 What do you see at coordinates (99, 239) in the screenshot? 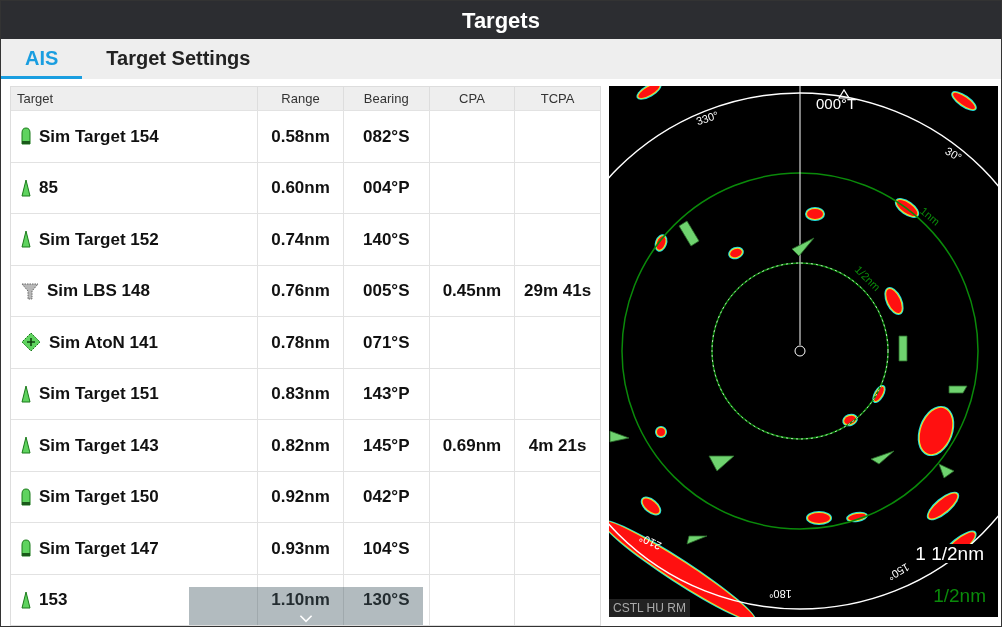
I see `target-name: Sim Target 152` at bounding box center [99, 239].